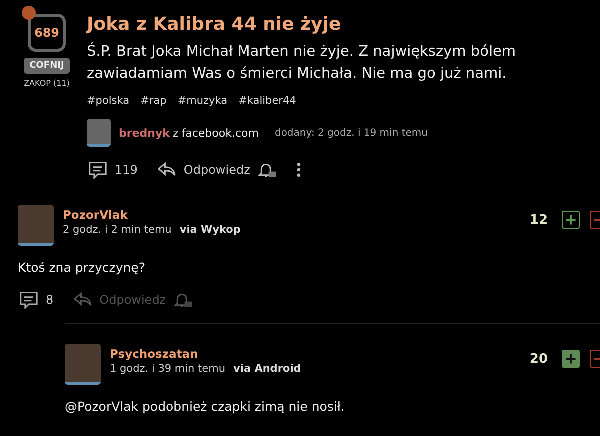 The width and height of the screenshot is (600, 436). Describe the element at coordinates (268, 369) in the screenshot. I see `comment-via: via Android` at that location.